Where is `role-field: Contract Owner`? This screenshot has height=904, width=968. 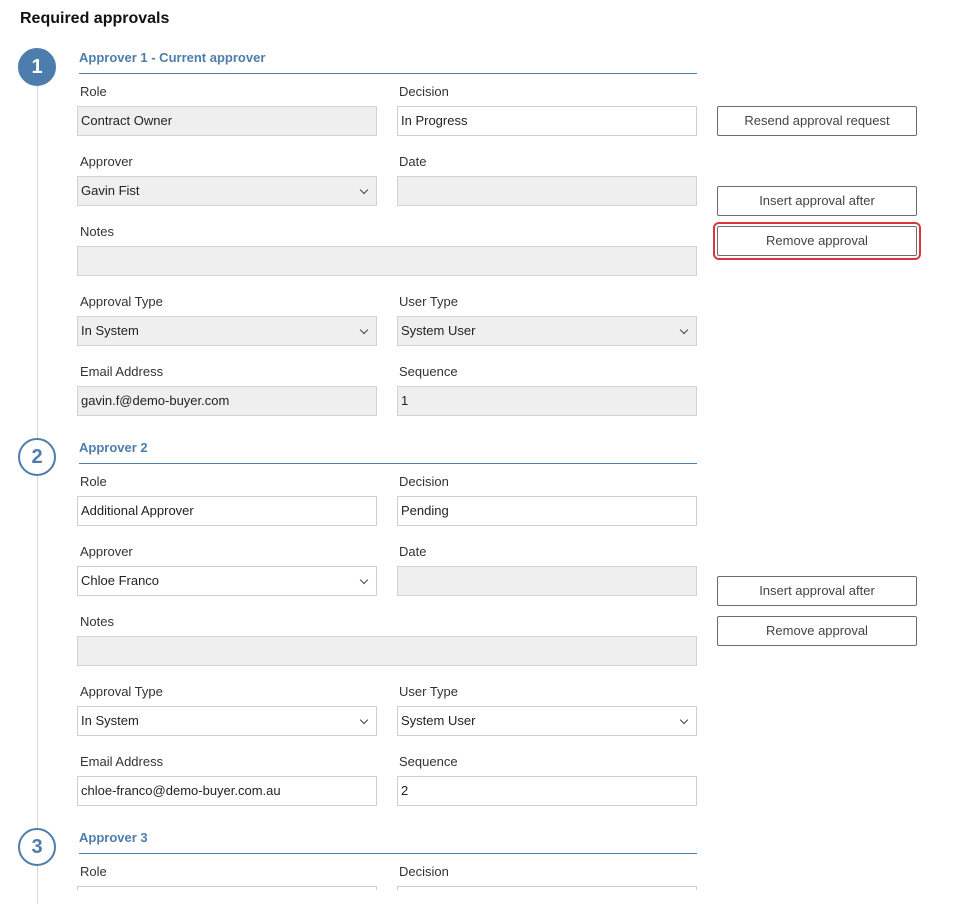
role-field: Contract Owner is located at coordinates (227, 121).